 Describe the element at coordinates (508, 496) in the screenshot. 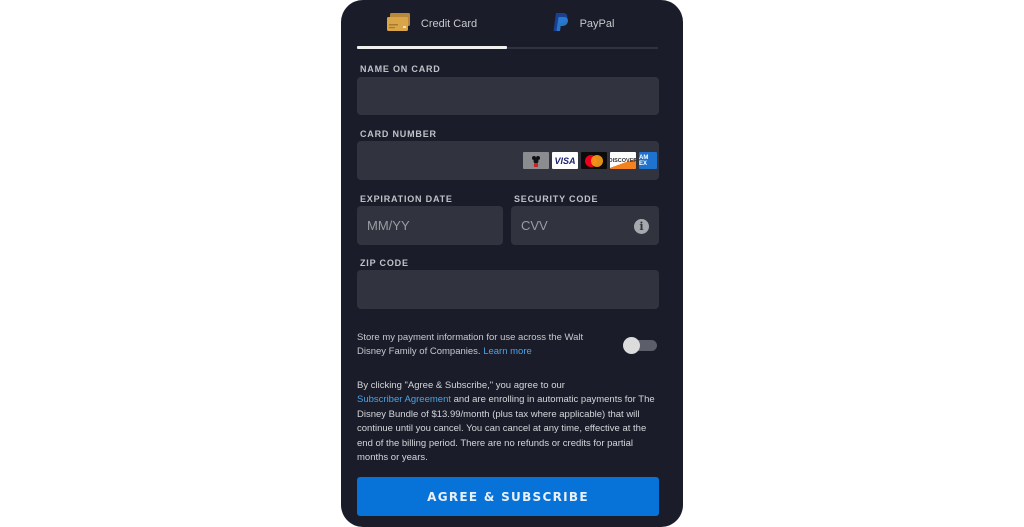

I see `agree-subscribe-button: AGREE & SUBSCRIBE` at that location.